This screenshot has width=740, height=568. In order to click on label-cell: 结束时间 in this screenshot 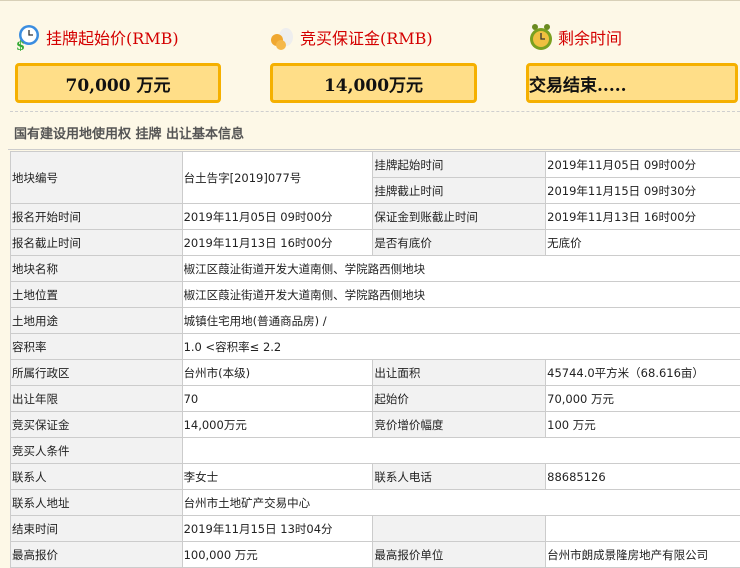, I will do `click(97, 529)`.